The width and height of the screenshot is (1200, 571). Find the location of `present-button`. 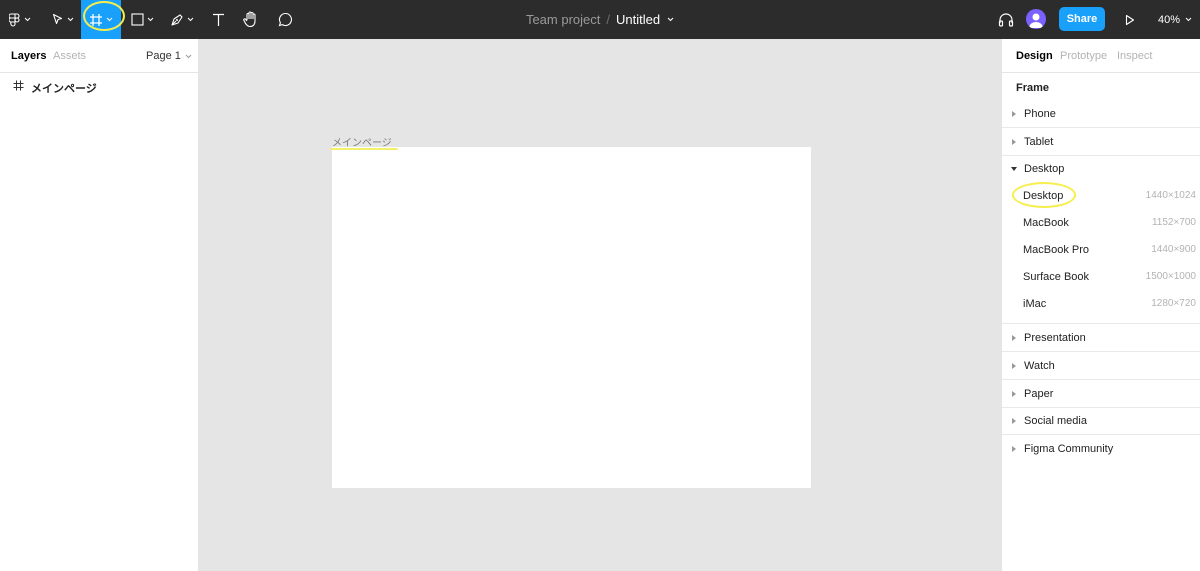

present-button is located at coordinates (1130, 19).